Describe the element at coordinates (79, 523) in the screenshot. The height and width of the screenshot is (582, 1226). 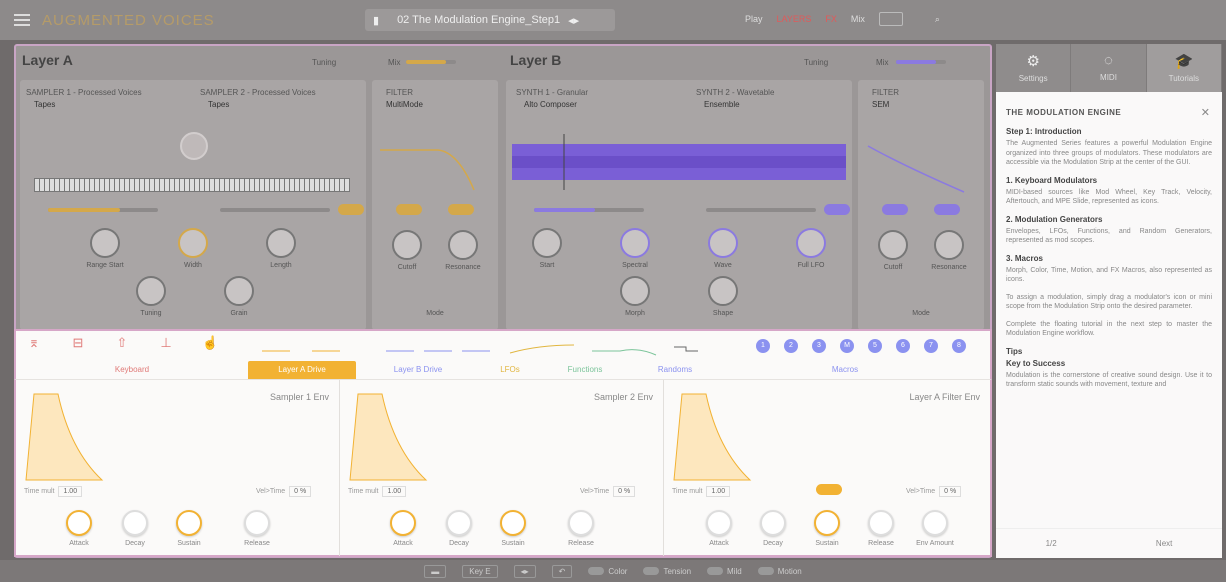
I see `sampler1-attack-knob` at that location.